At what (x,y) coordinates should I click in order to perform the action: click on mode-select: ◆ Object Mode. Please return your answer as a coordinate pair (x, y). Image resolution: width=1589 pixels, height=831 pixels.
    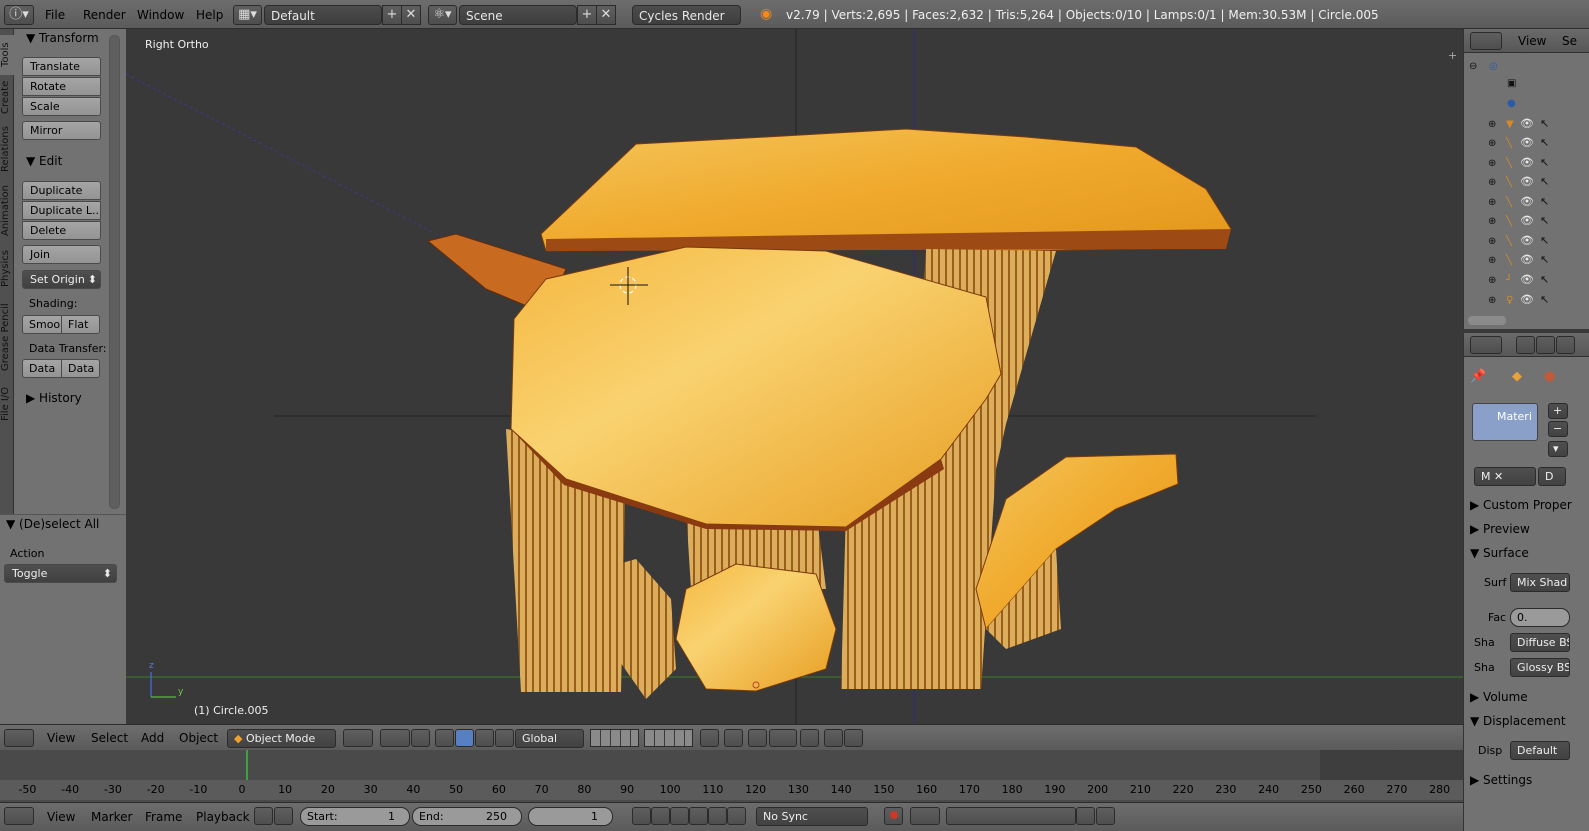
    Looking at the image, I should click on (281, 738).